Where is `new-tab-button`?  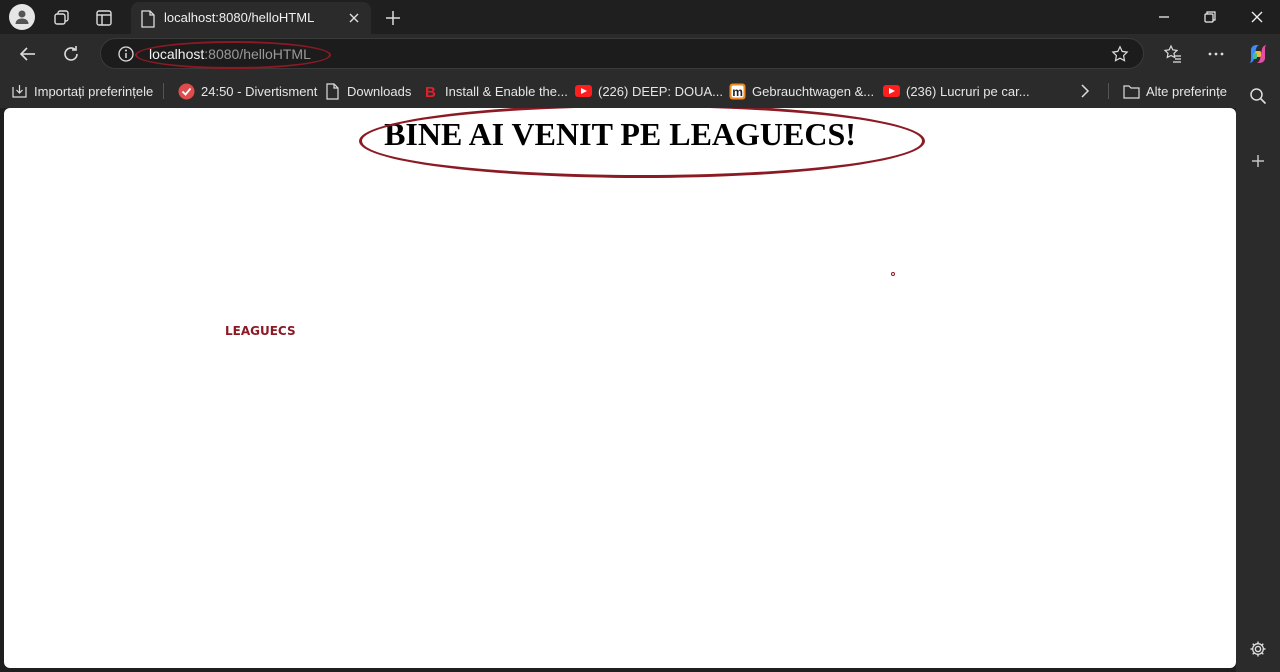
new-tab-button is located at coordinates (393, 18).